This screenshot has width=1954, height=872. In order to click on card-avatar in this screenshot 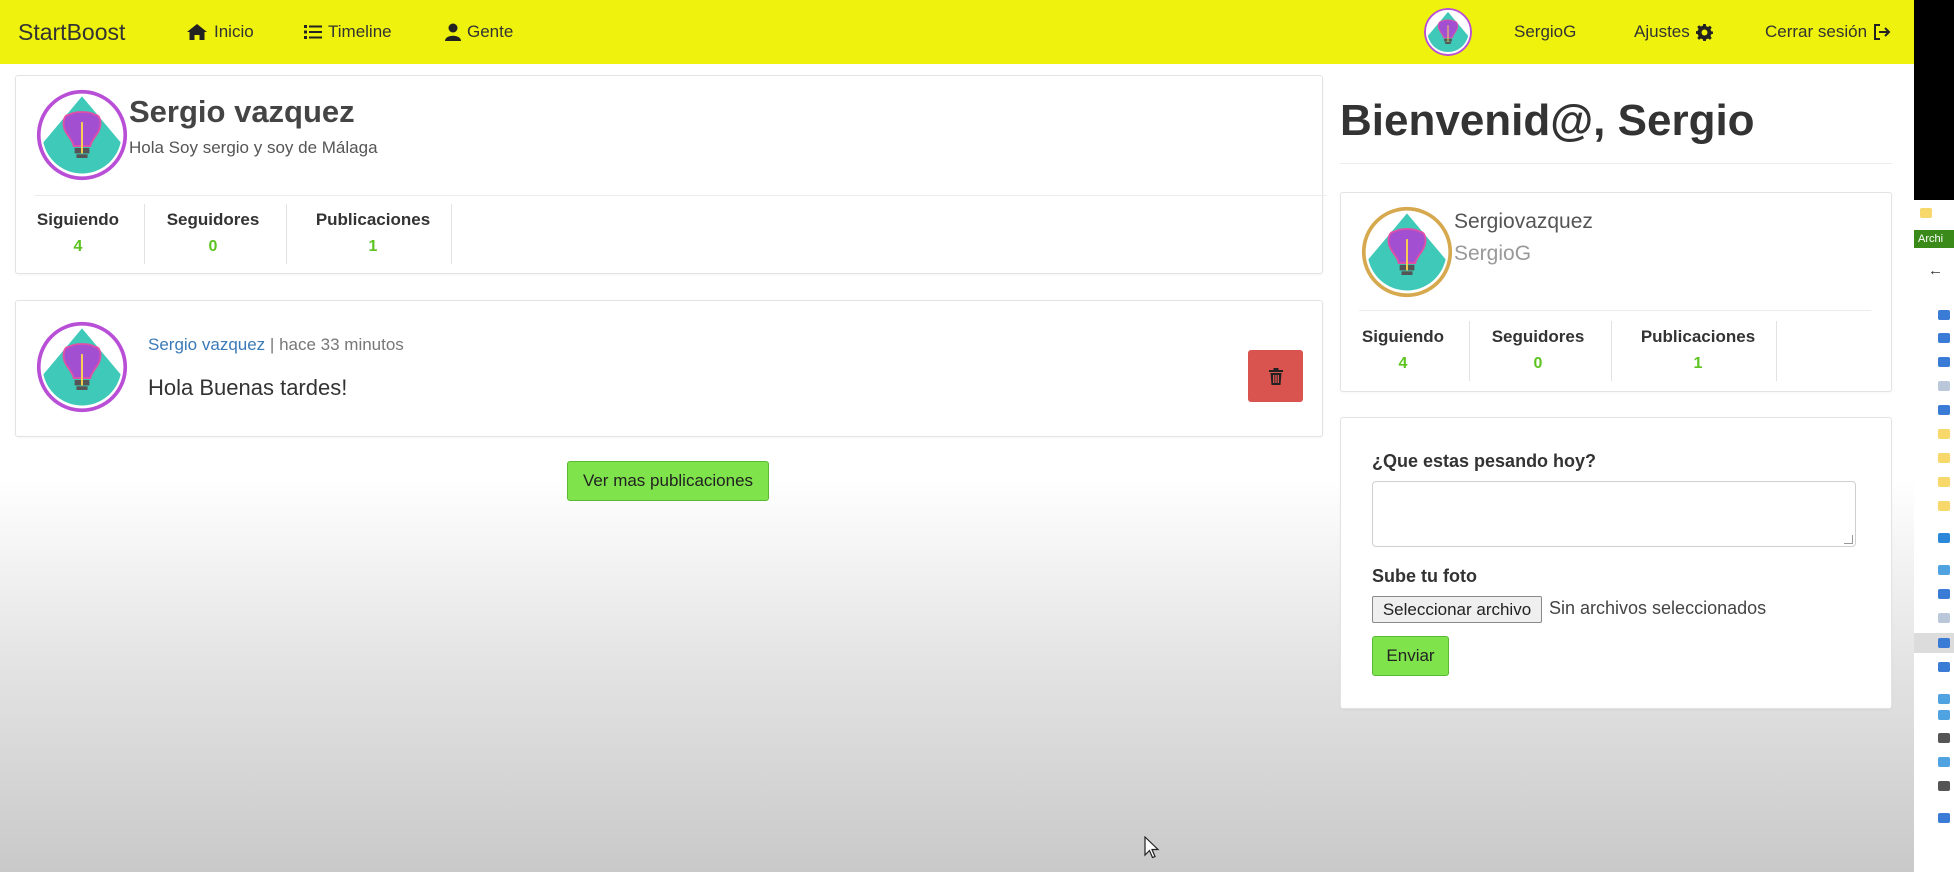, I will do `click(1407, 252)`.